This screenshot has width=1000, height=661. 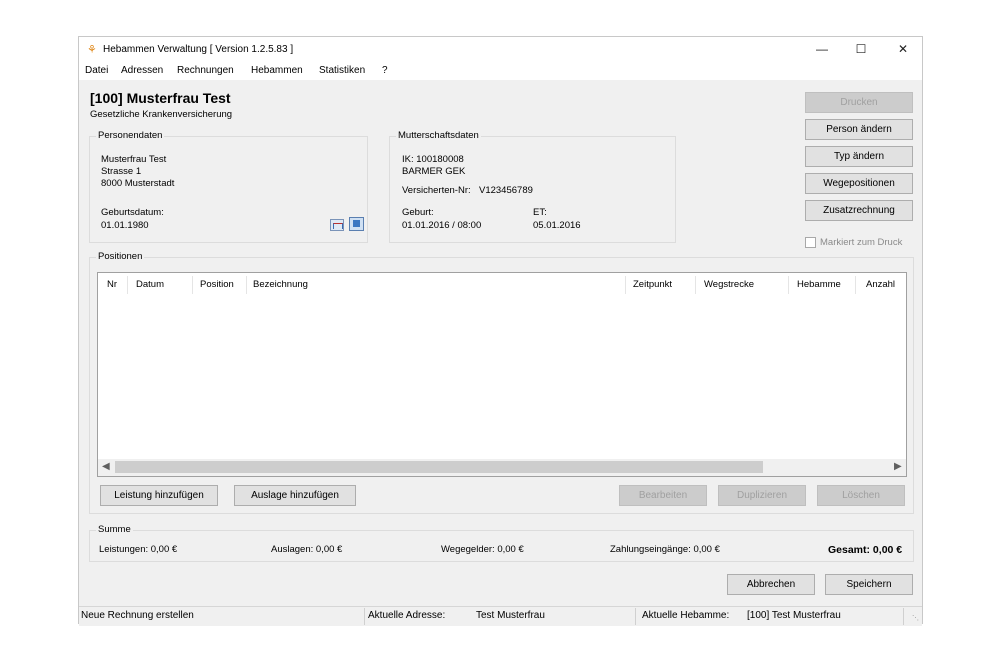 I want to click on column-zeitpunkt: Zeitpunkt, so click(x=652, y=284).